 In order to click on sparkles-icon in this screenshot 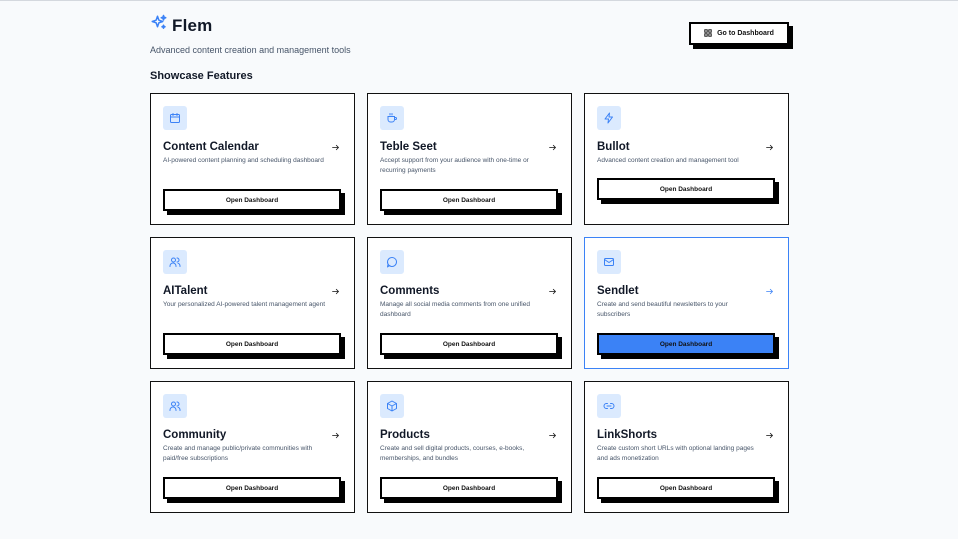, I will do `click(159, 25)`.